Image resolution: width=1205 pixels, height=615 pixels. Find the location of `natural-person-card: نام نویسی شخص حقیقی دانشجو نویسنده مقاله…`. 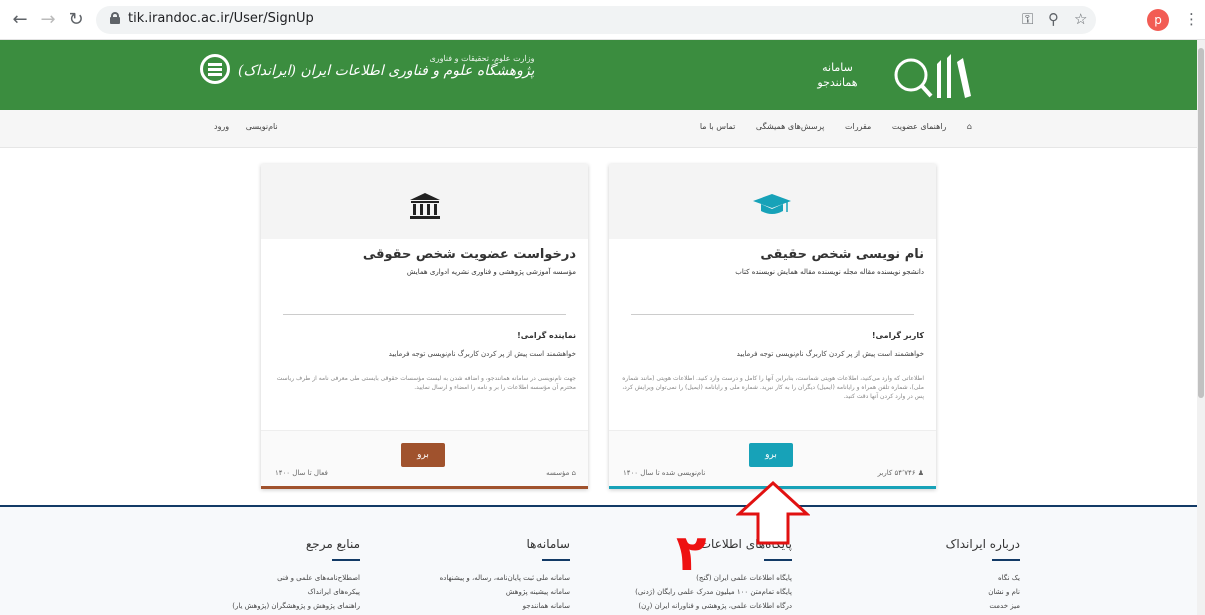

natural-person-card: نام نویسی شخص حقیقی دانشجو نویسنده مقاله… is located at coordinates (772, 326).